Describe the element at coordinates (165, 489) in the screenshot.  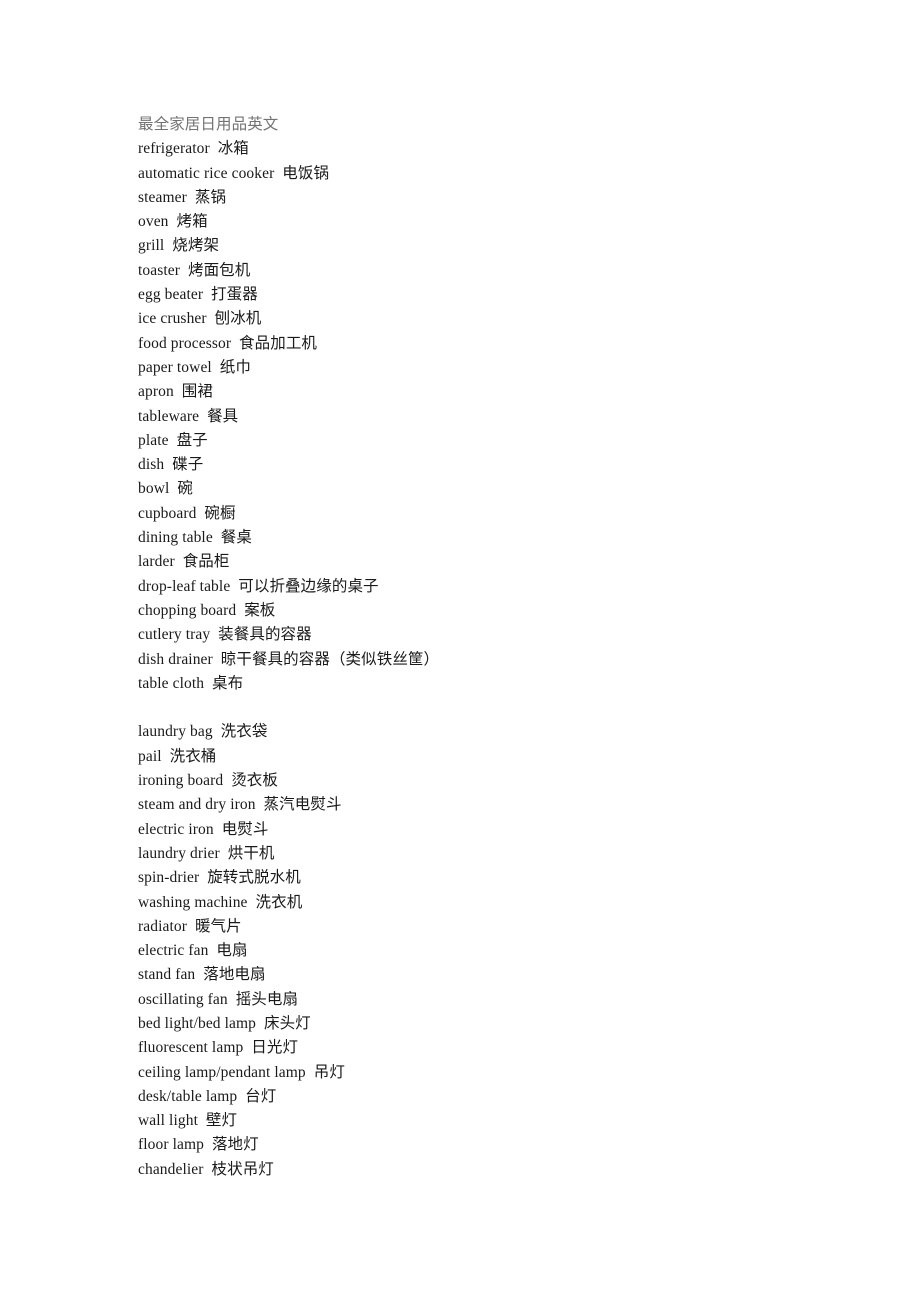
I see `vocab-line: bowl 碗` at that location.